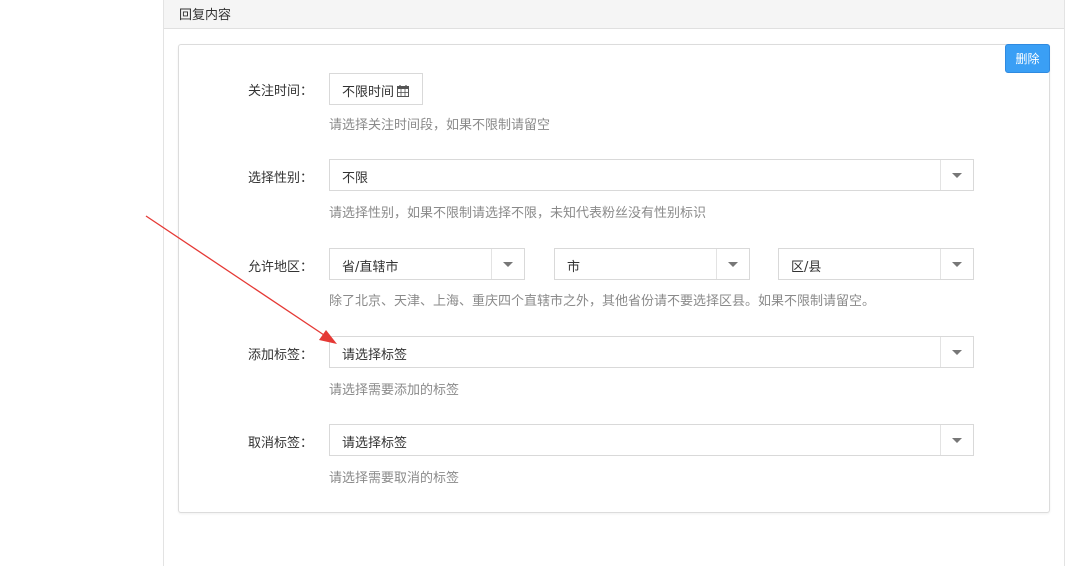  I want to click on province-select: 省/直辖市, so click(427, 264).